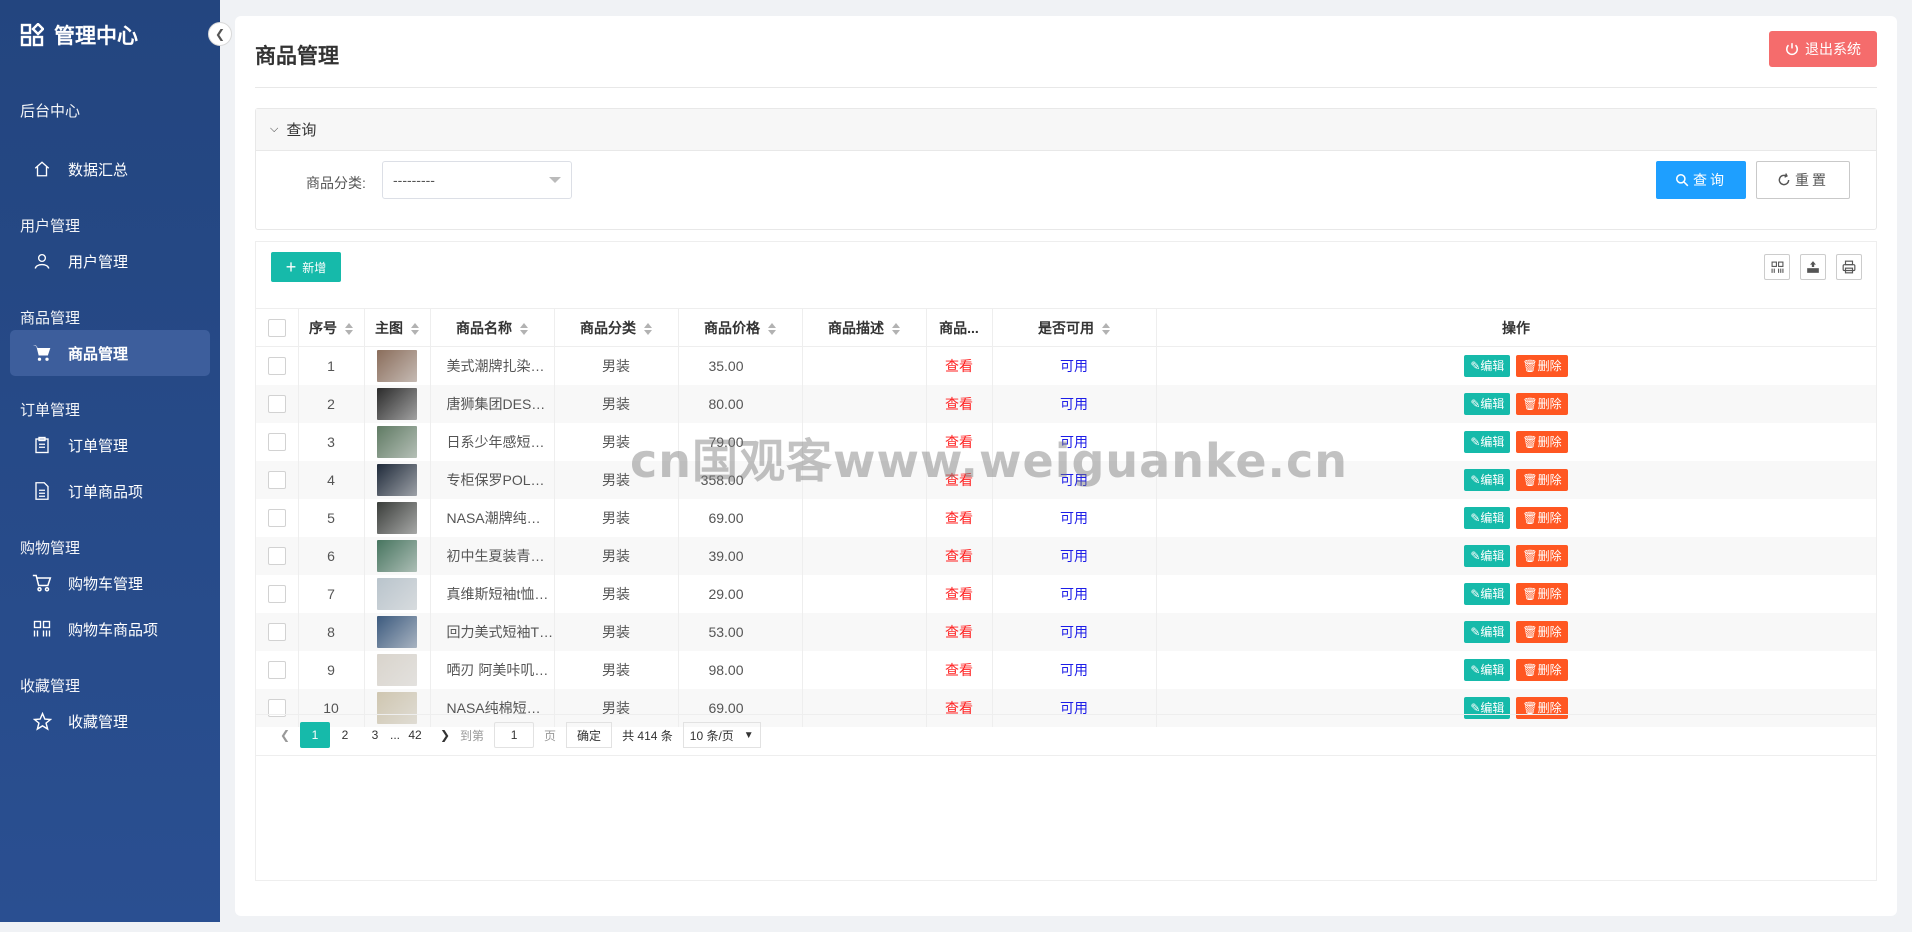  What do you see at coordinates (589, 735) in the screenshot?
I see `goto-confirm-button: 确定` at bounding box center [589, 735].